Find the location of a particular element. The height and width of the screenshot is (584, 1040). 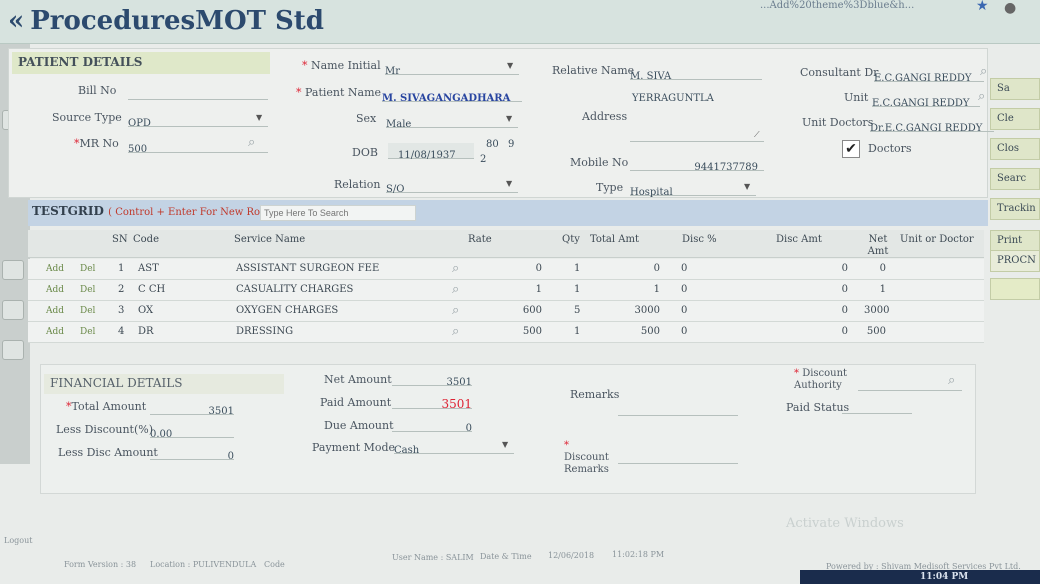

tracking-button: Trackin is located at coordinates (1015, 209).